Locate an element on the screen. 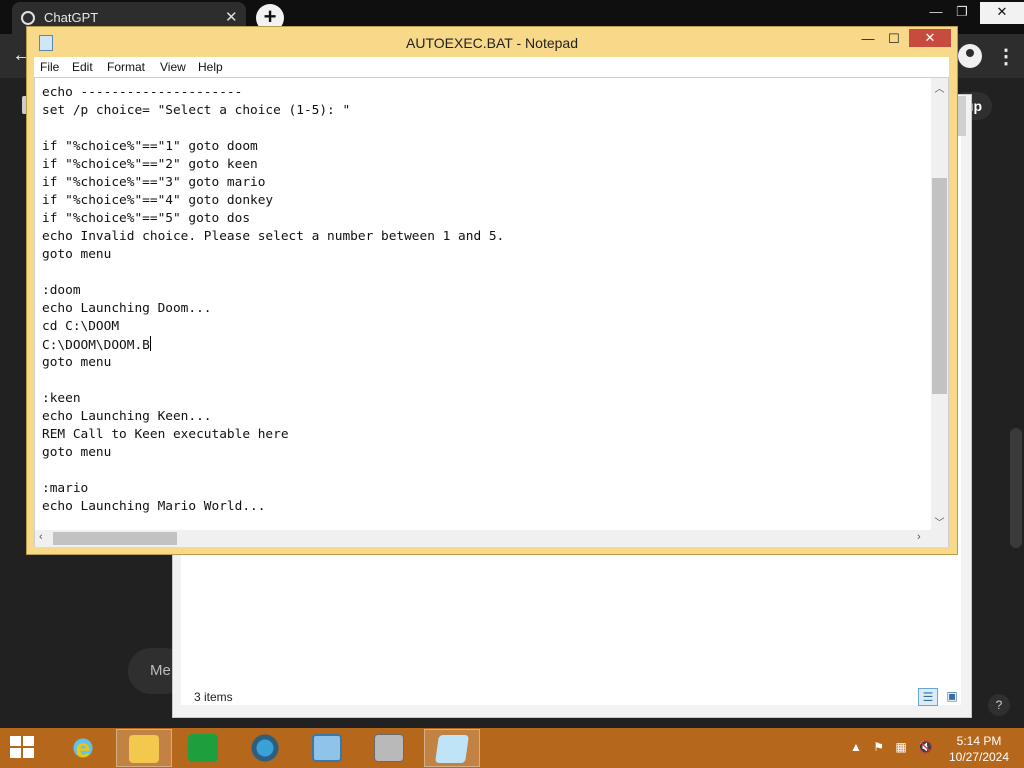 The image size is (1024, 768). remote-desktop-icon is located at coordinates (327, 748).